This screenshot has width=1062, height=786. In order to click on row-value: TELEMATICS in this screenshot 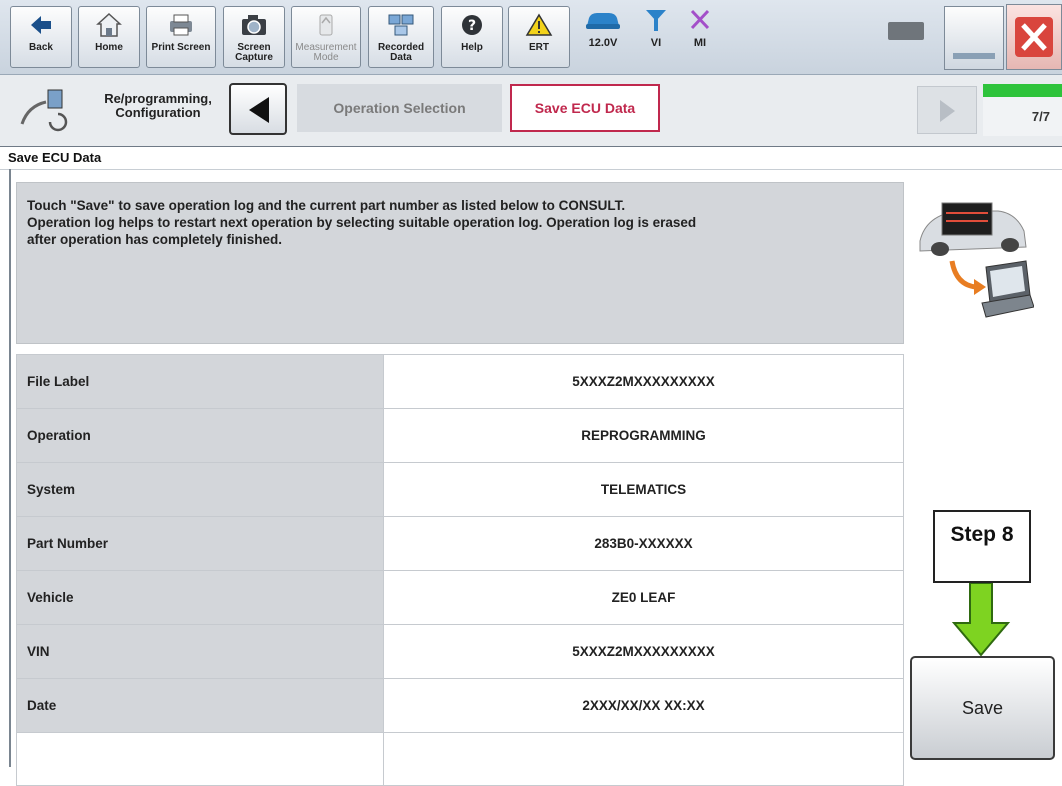, I will do `click(643, 489)`.